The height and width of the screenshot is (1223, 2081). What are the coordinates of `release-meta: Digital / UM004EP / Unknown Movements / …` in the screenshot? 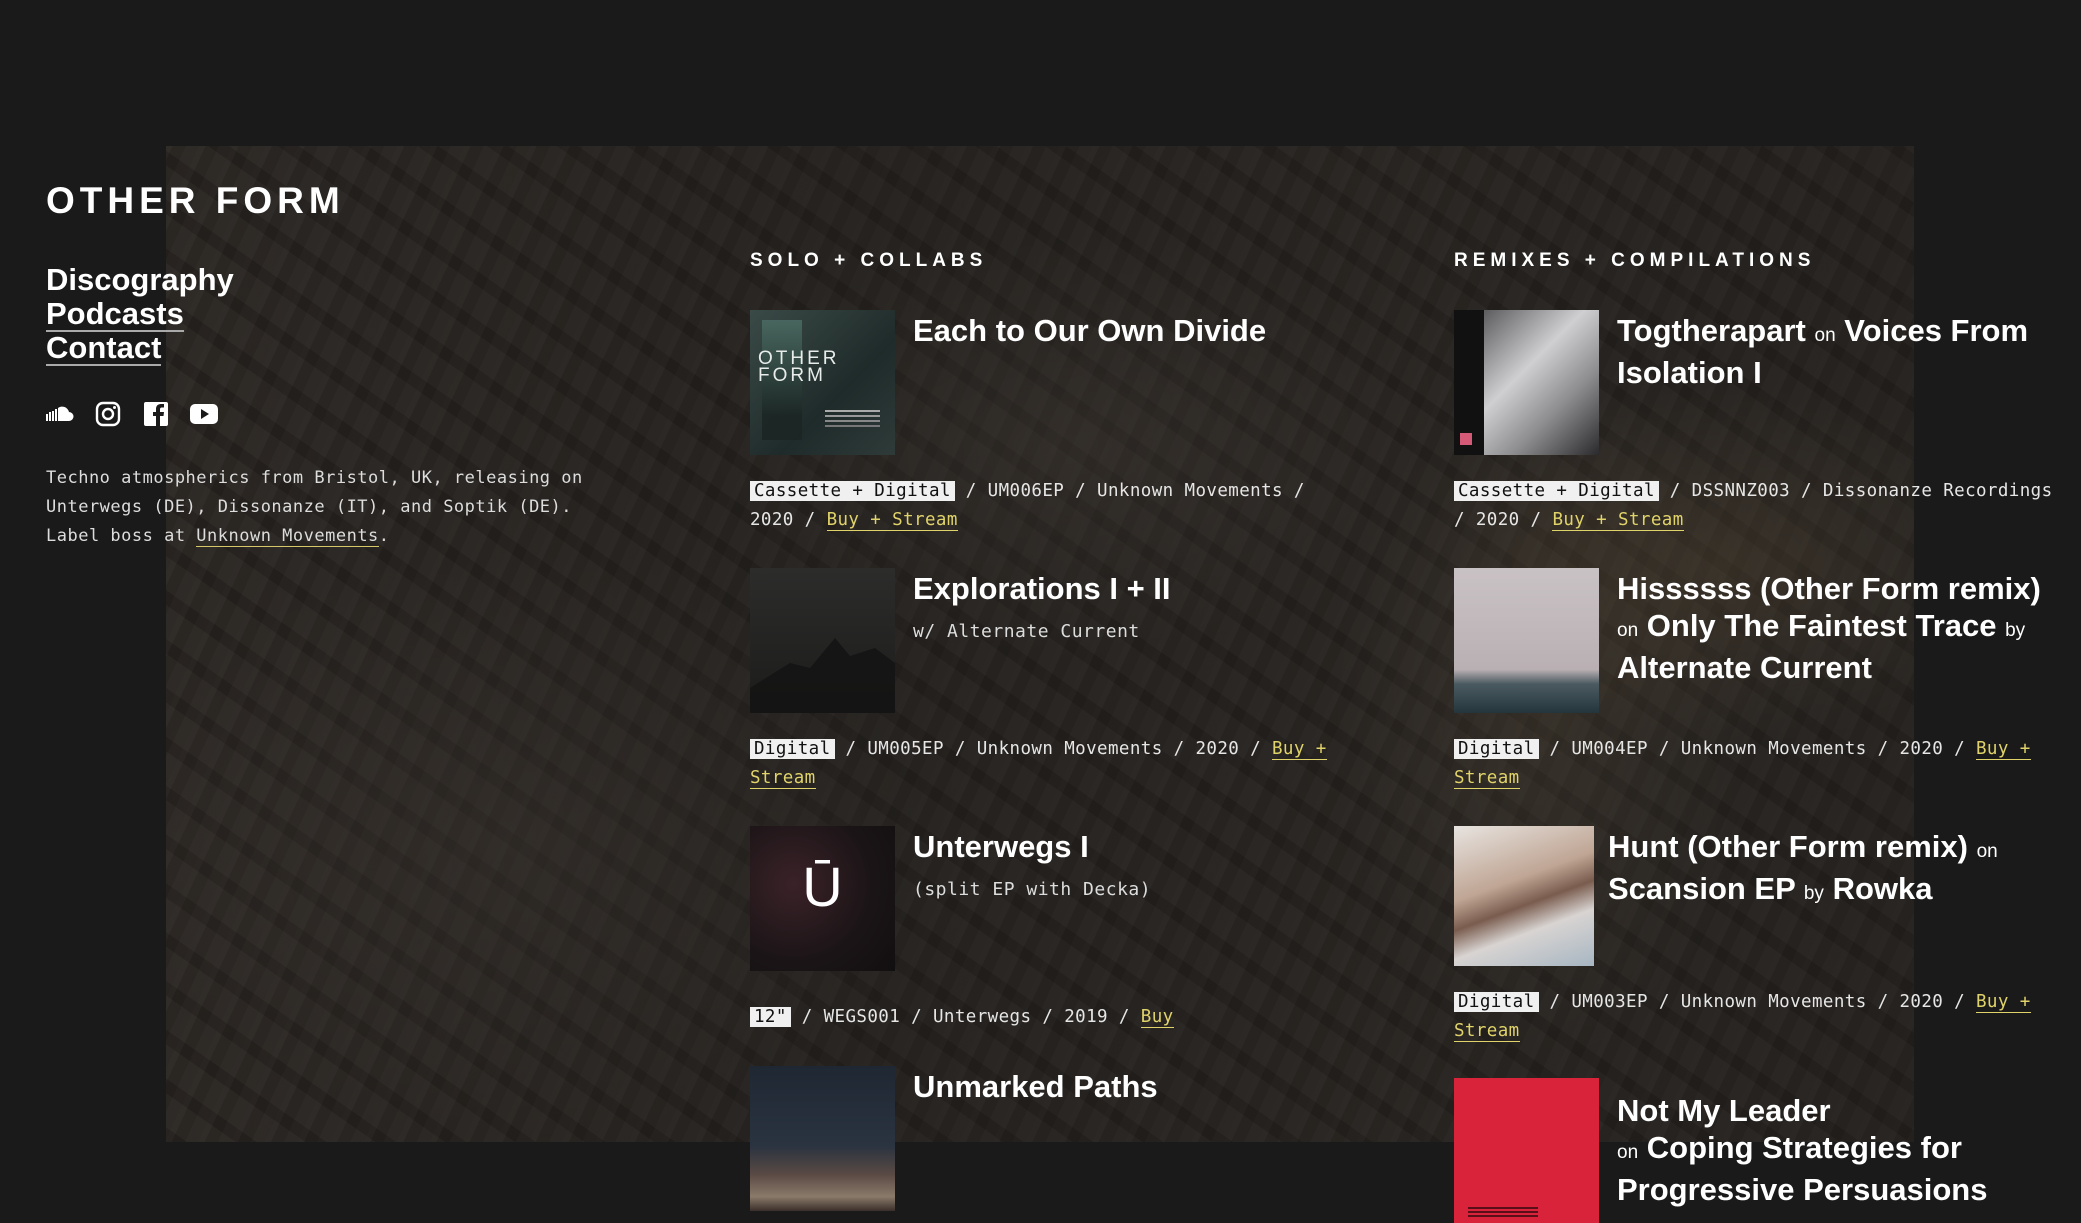 It's located at (1742, 764).